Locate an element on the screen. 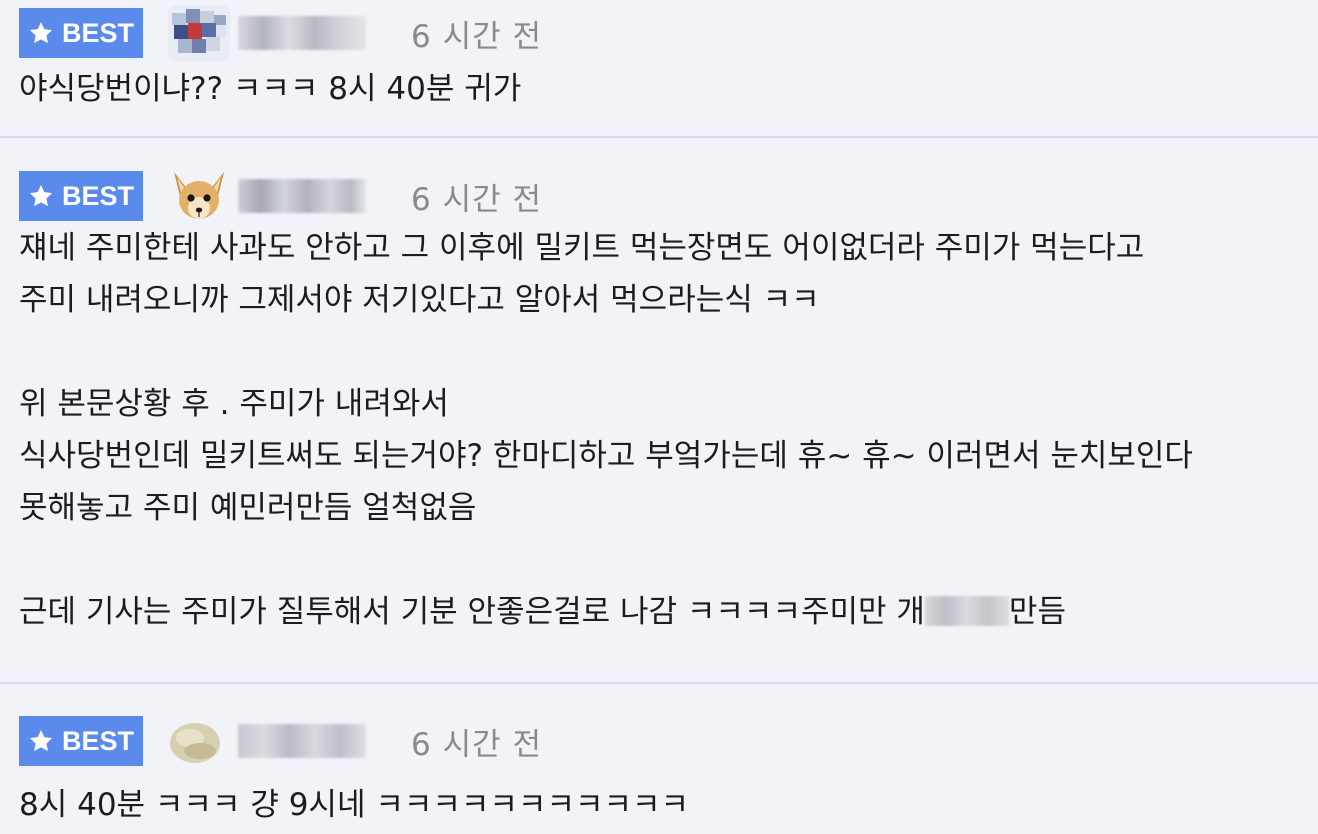 This screenshot has height=834, width=1318. comment-line: 못해놓고 주미 예민러만듬 얼척없음 is located at coordinates (248, 508).